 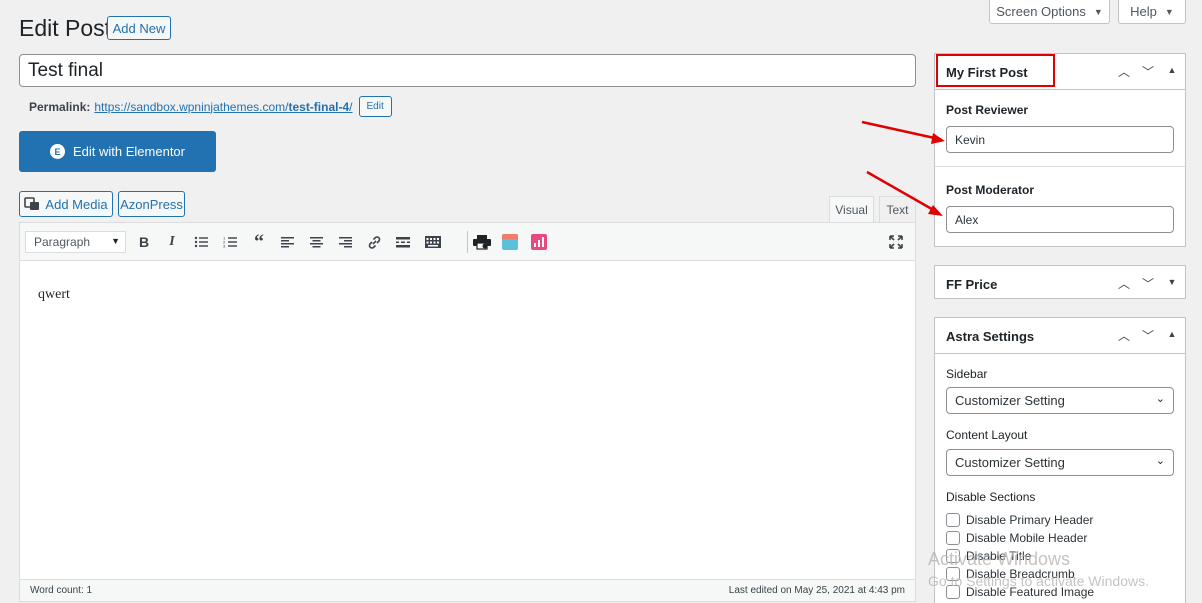 I want to click on watermark-subtitle: Go to Settings to activate Windows., so click(x=1038, y=581).